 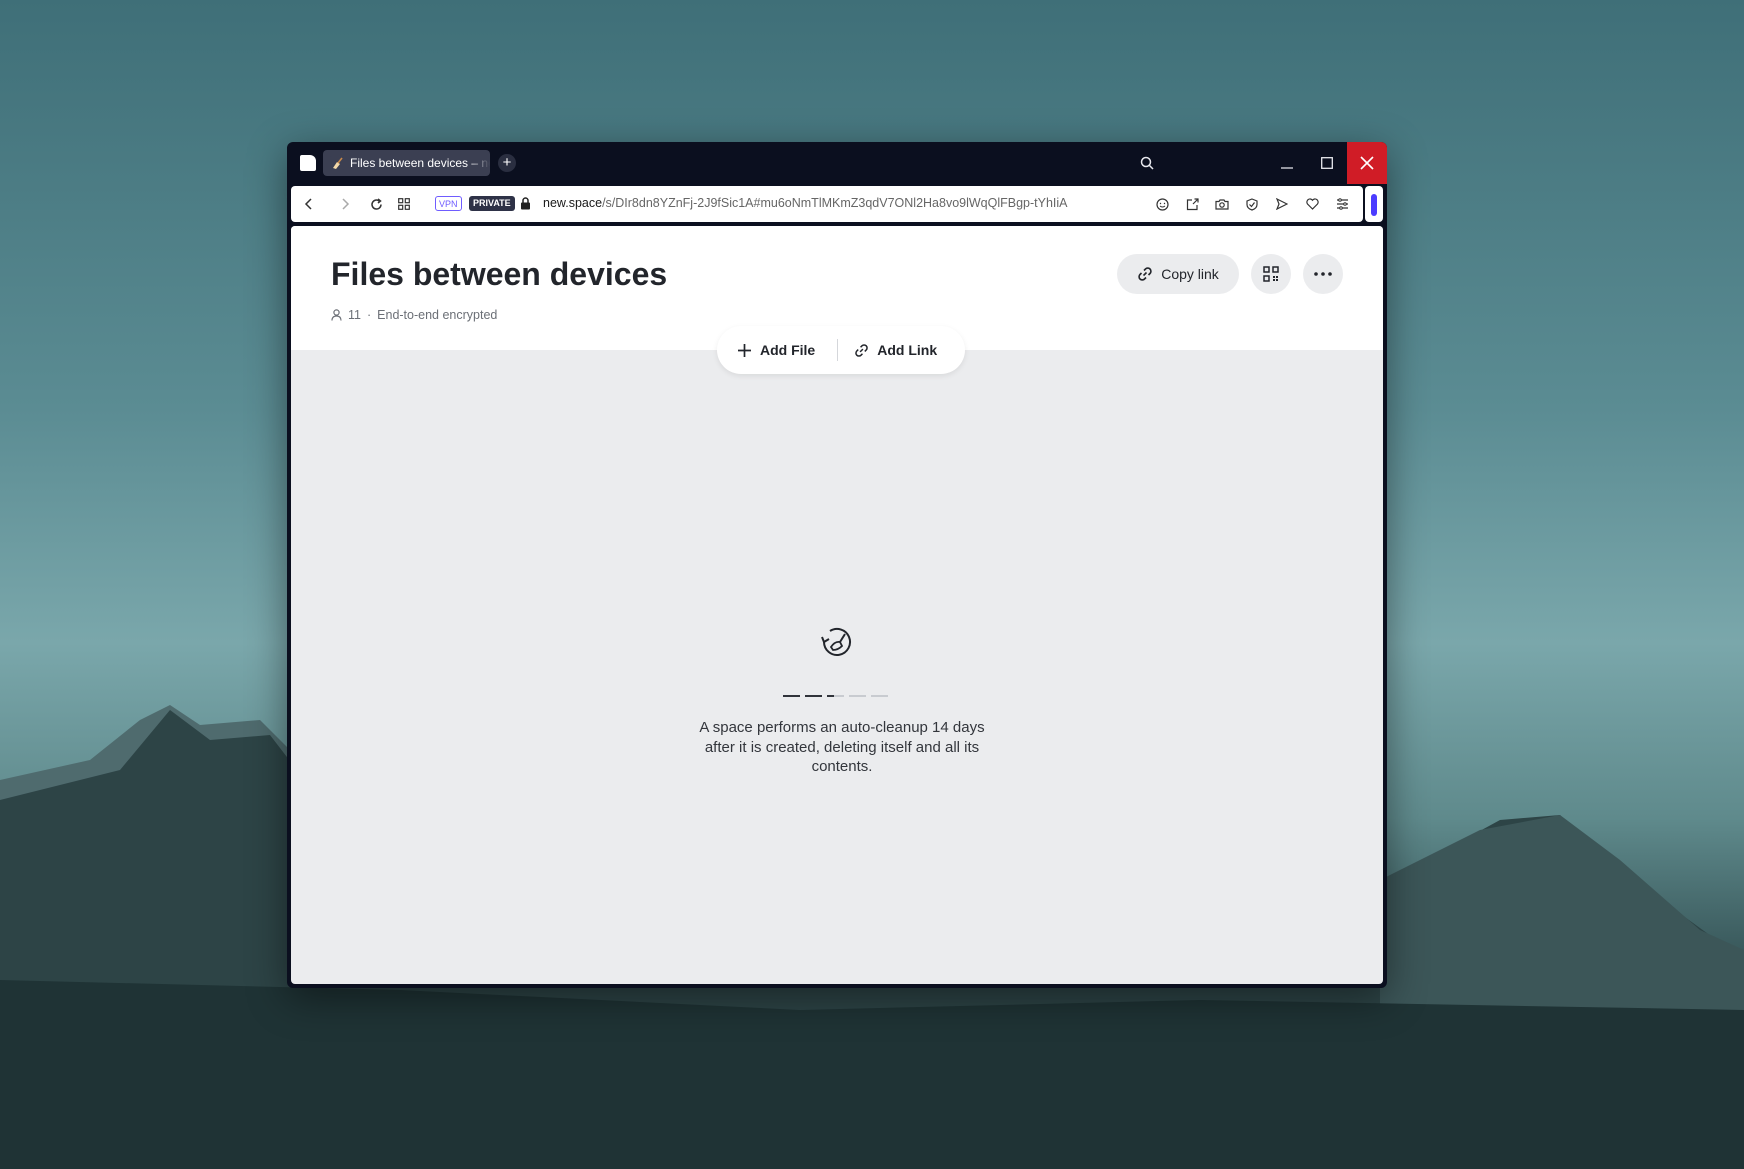 I want to click on url-host: new.space, so click(x=573, y=203).